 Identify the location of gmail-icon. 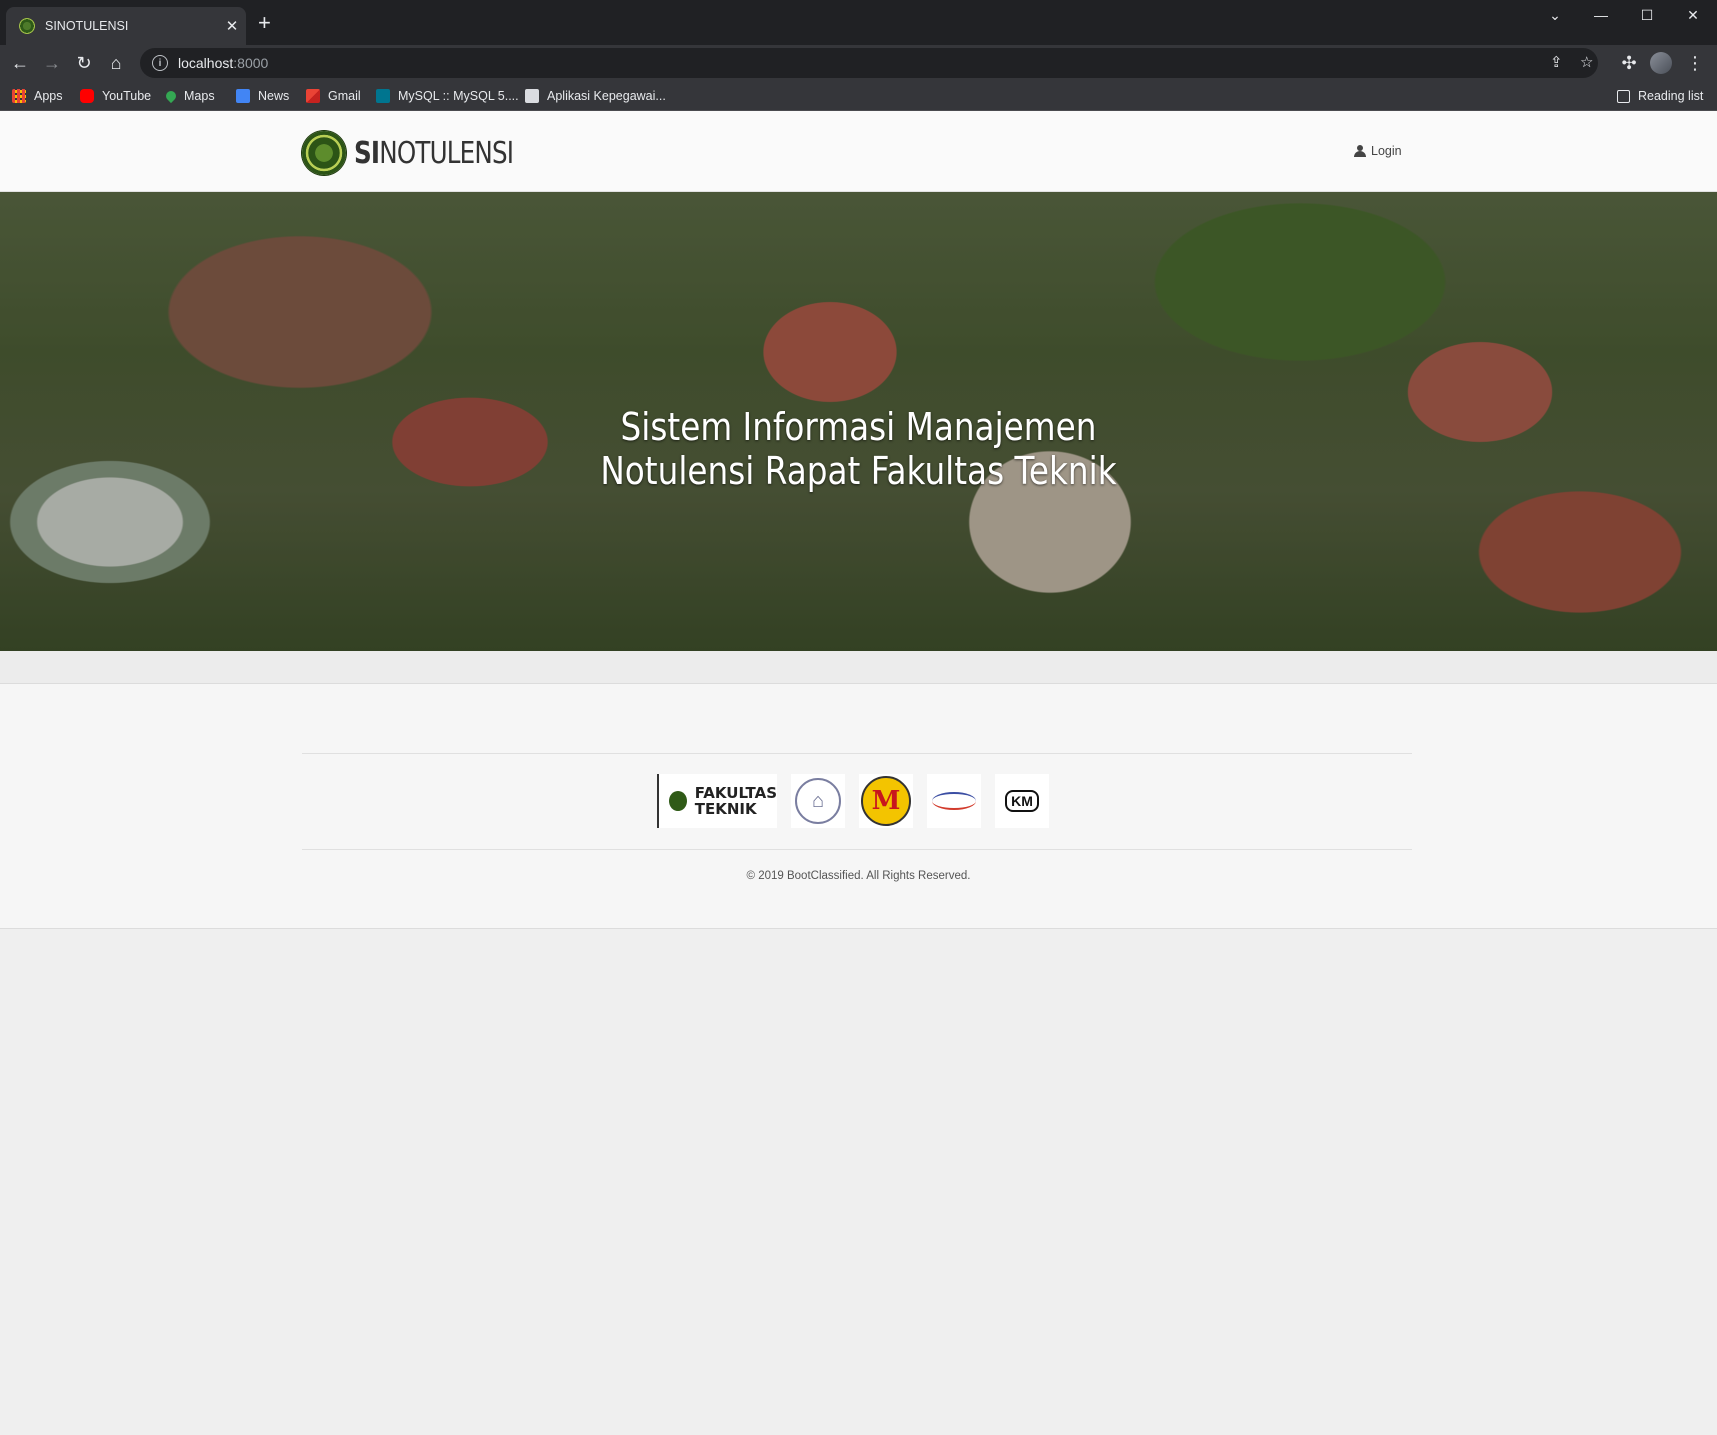
(313, 96).